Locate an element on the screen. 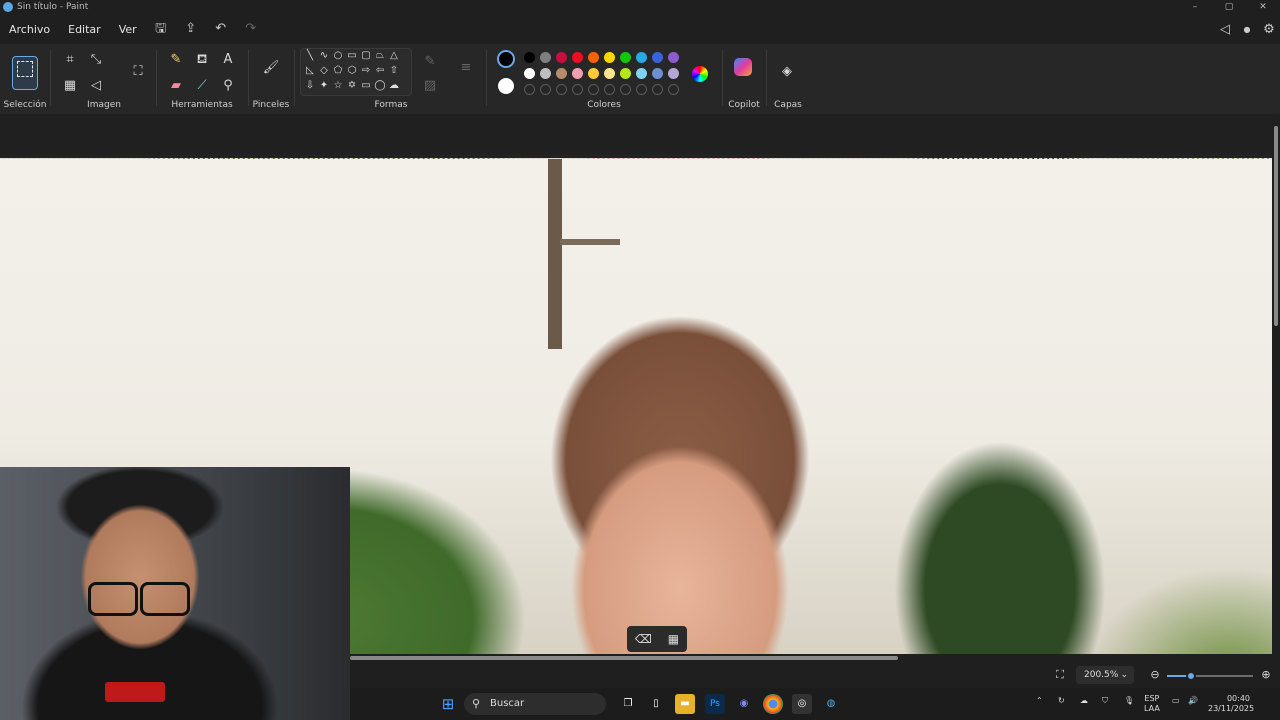 Image resolution: width=1280 pixels, height=720 pixels. zoom-slider is located at coordinates (1210, 676).